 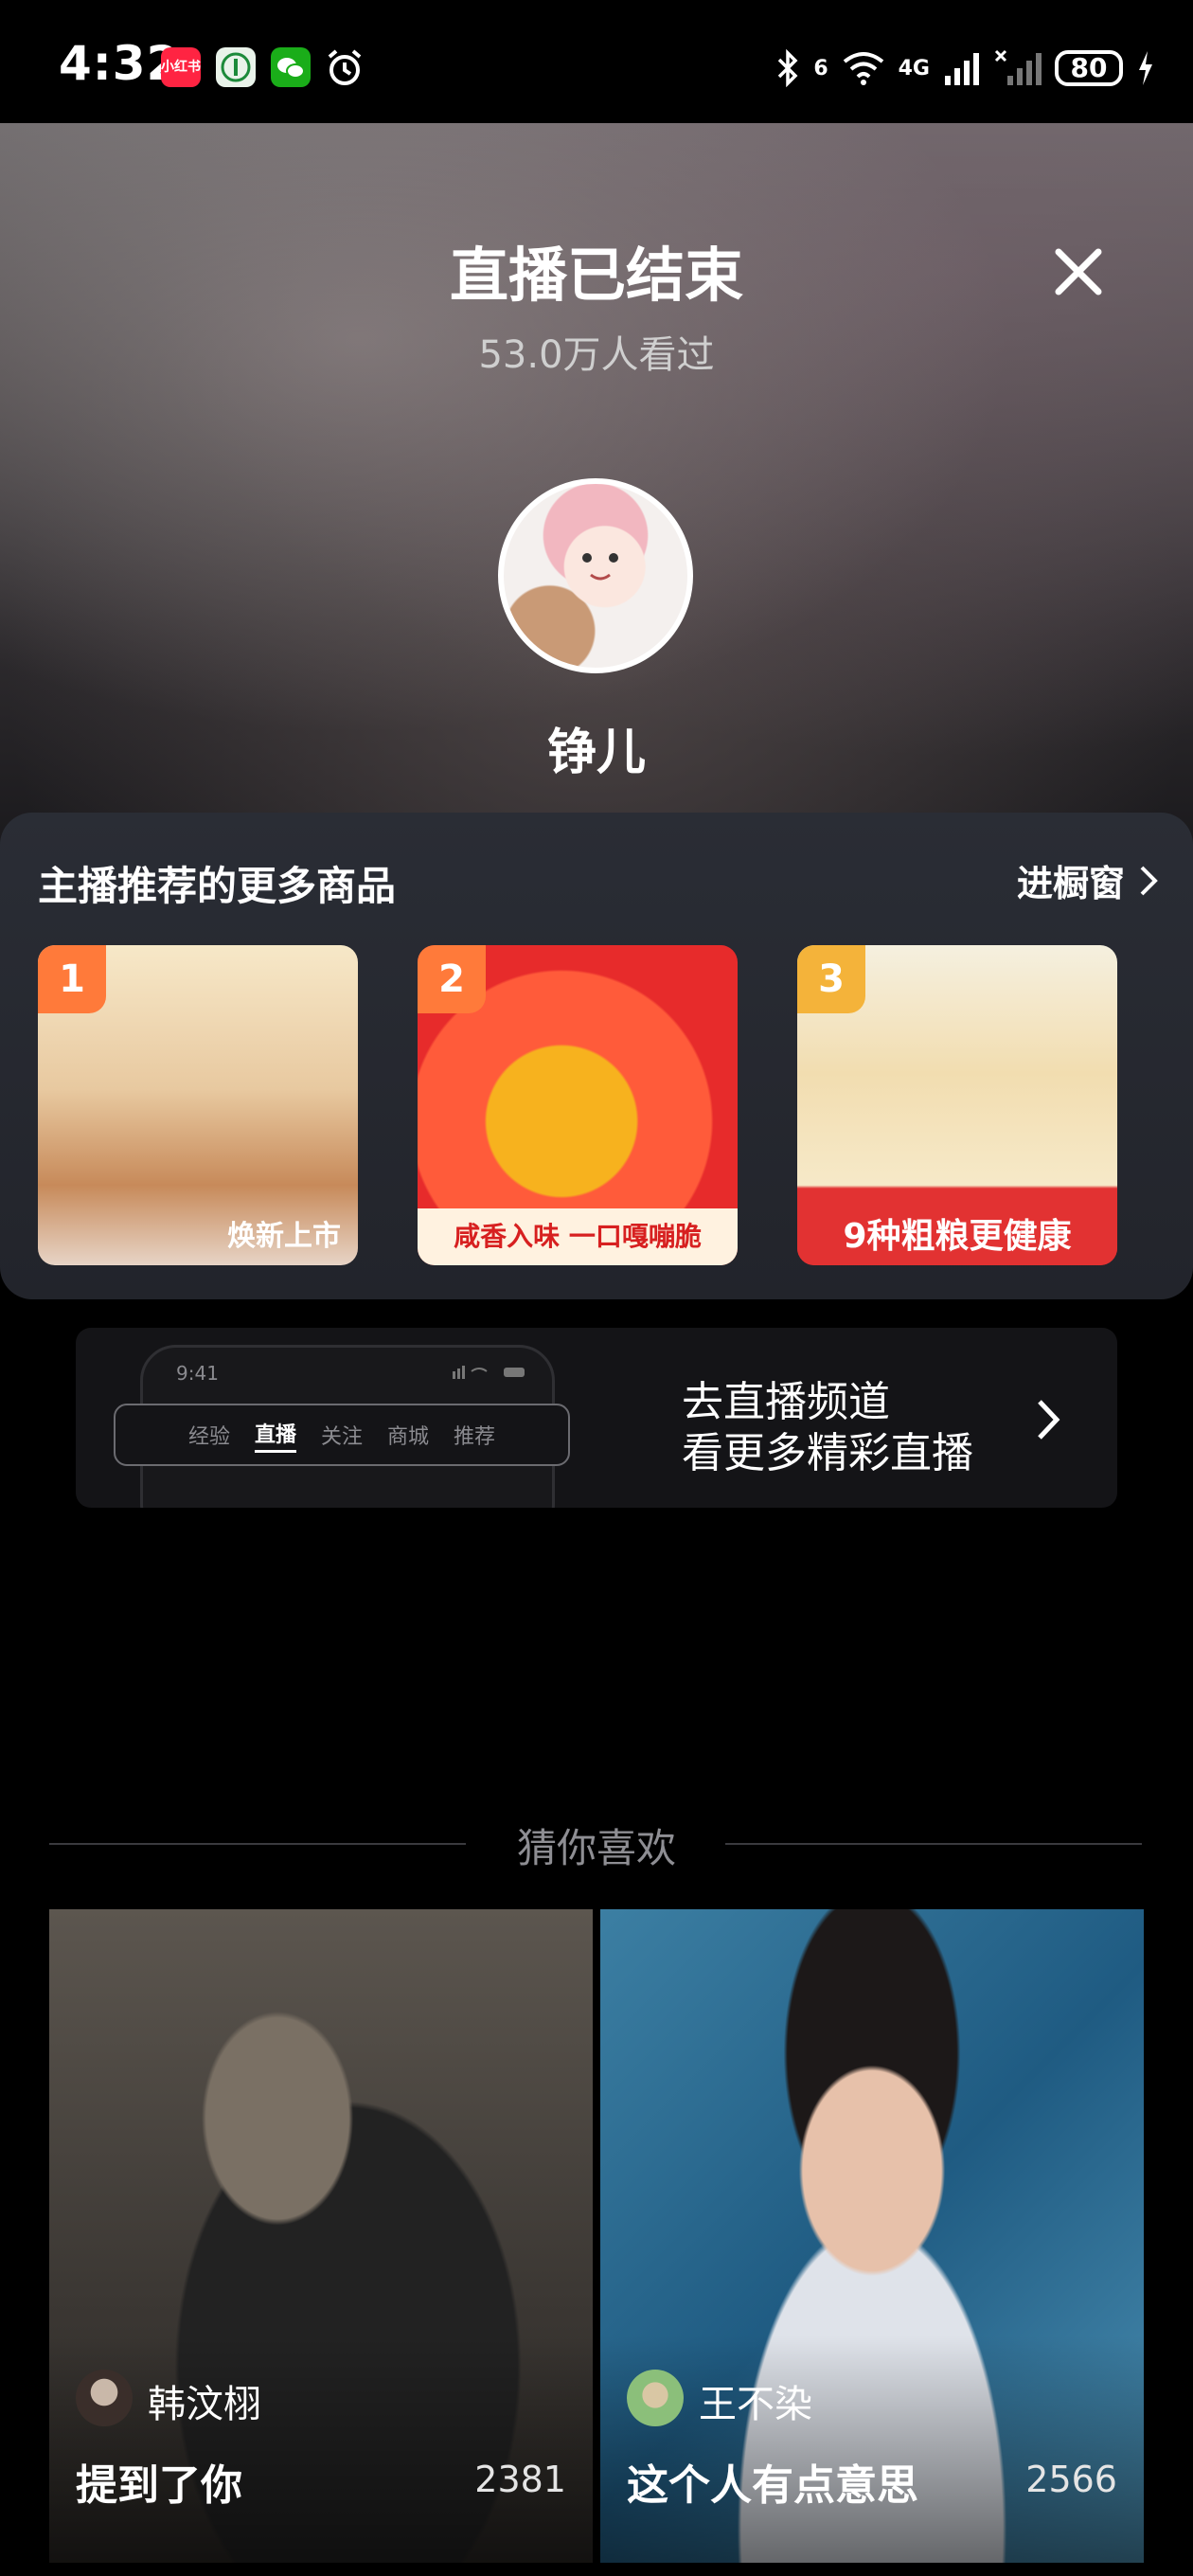 I want to click on card-streamer-name: 韩汶栩, so click(x=204, y=2404).